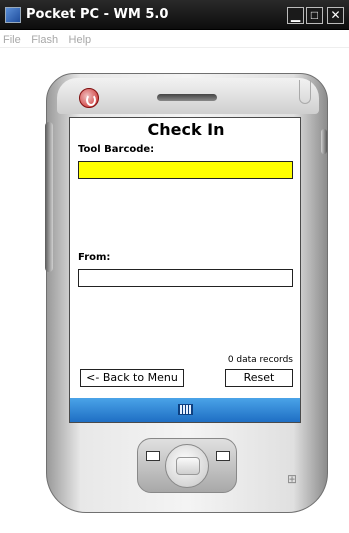  What do you see at coordinates (12, 38) in the screenshot?
I see `menu-item-file: File` at bounding box center [12, 38].